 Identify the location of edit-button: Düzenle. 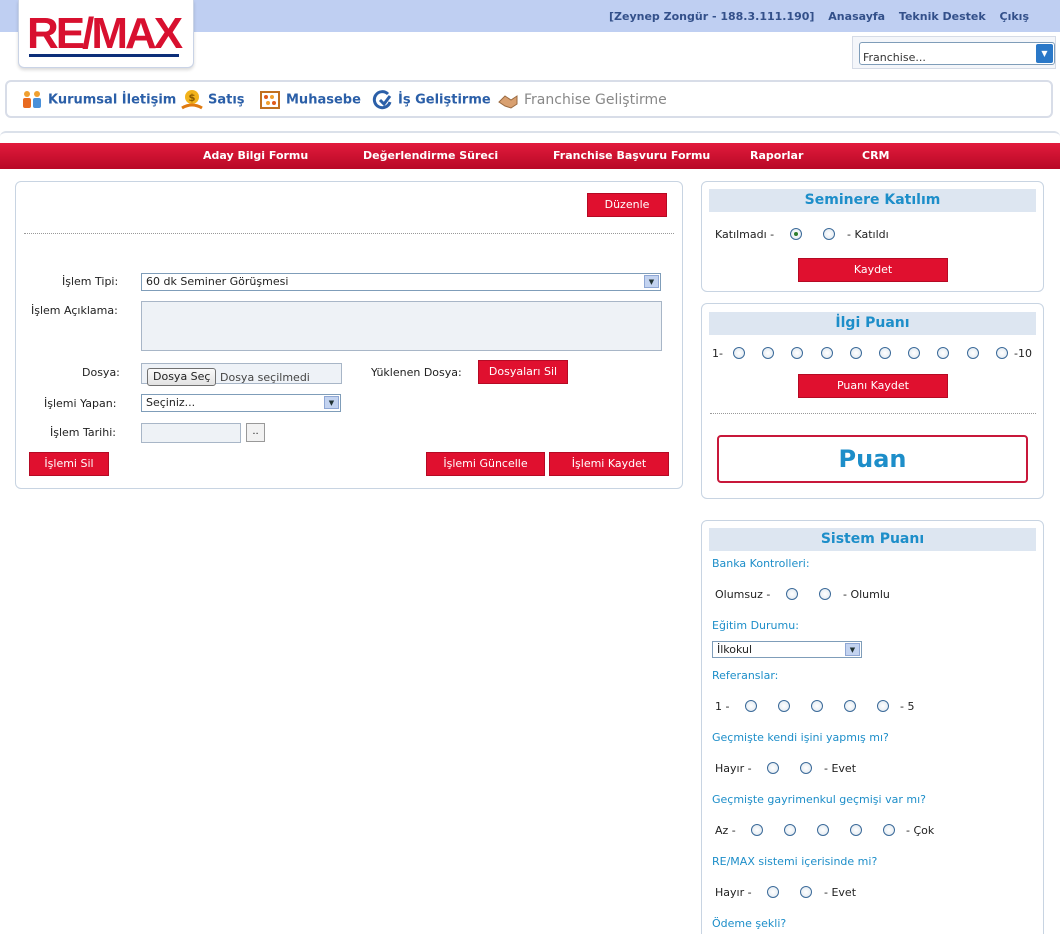
(627, 205).